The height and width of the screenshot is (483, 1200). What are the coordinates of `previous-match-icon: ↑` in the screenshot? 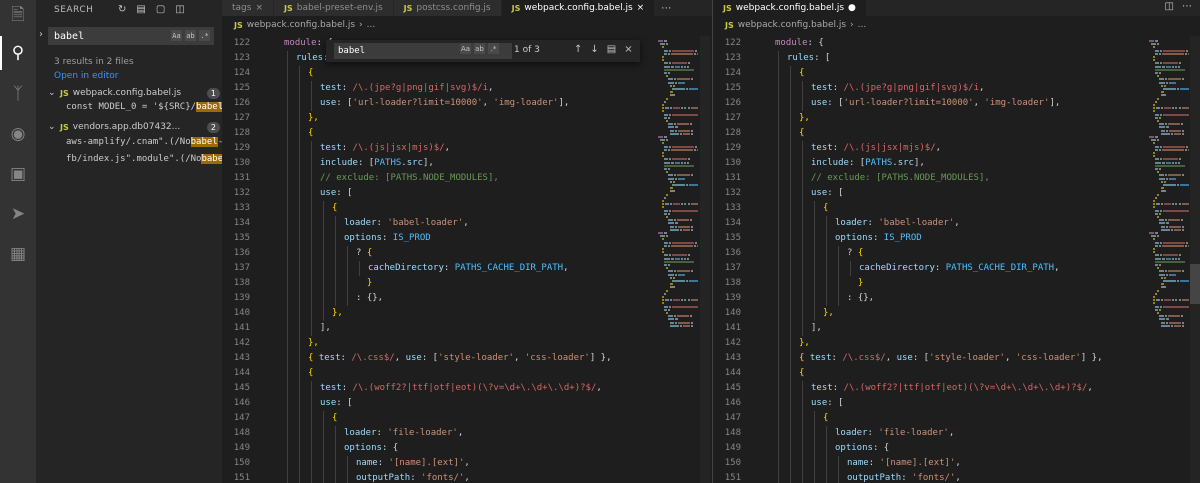 It's located at (578, 49).